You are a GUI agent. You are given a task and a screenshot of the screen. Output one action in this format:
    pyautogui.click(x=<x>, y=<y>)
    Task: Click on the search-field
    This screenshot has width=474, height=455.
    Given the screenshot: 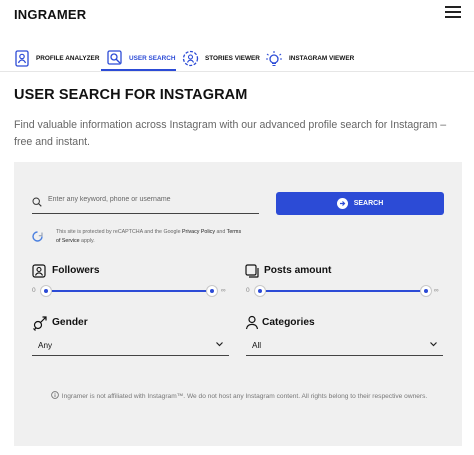 What is the action you would take?
    pyautogui.click(x=145, y=203)
    